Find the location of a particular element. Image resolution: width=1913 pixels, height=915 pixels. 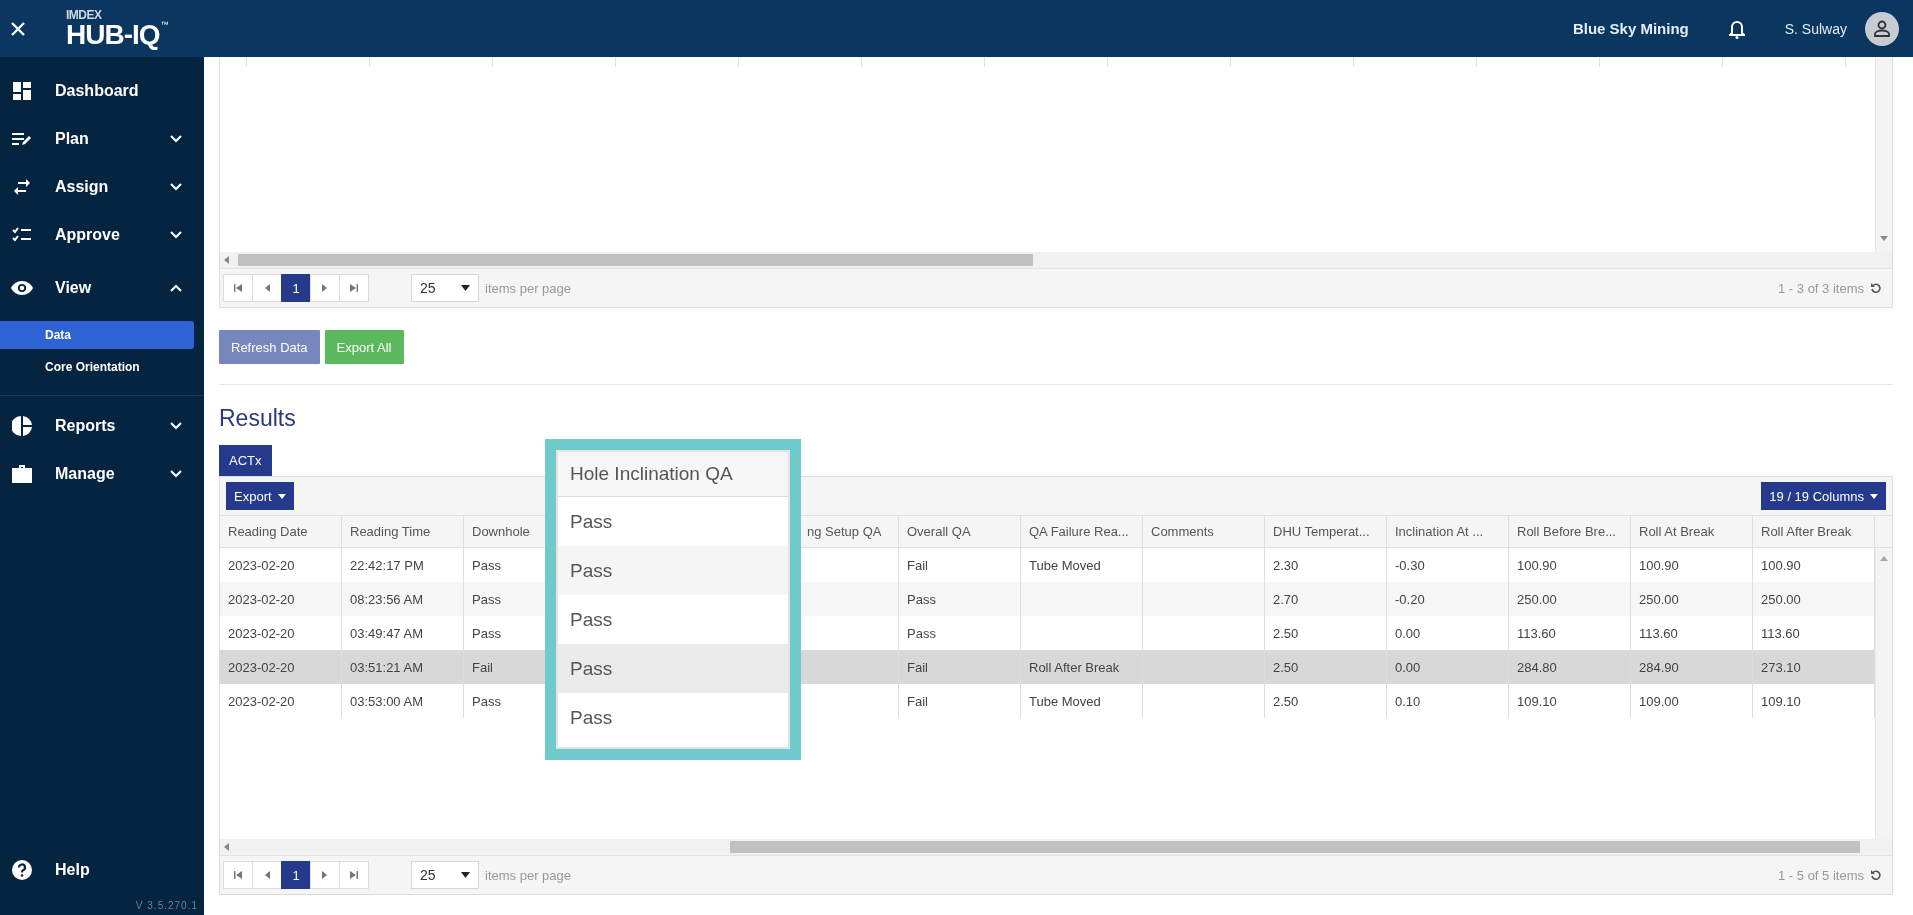

swap-arrows-icon is located at coordinates (22, 187).